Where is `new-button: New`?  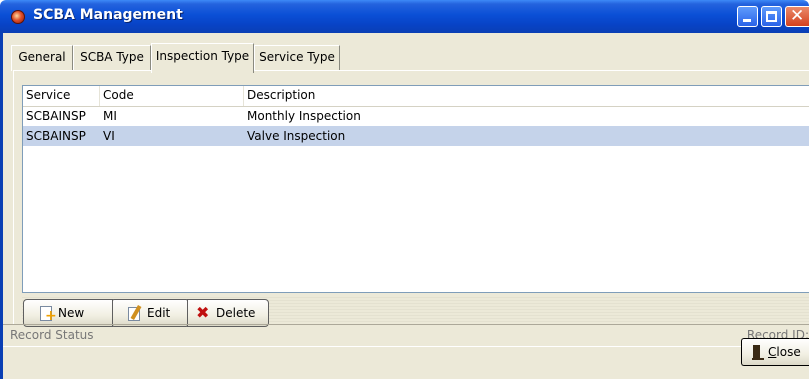 new-button: New is located at coordinates (68, 313).